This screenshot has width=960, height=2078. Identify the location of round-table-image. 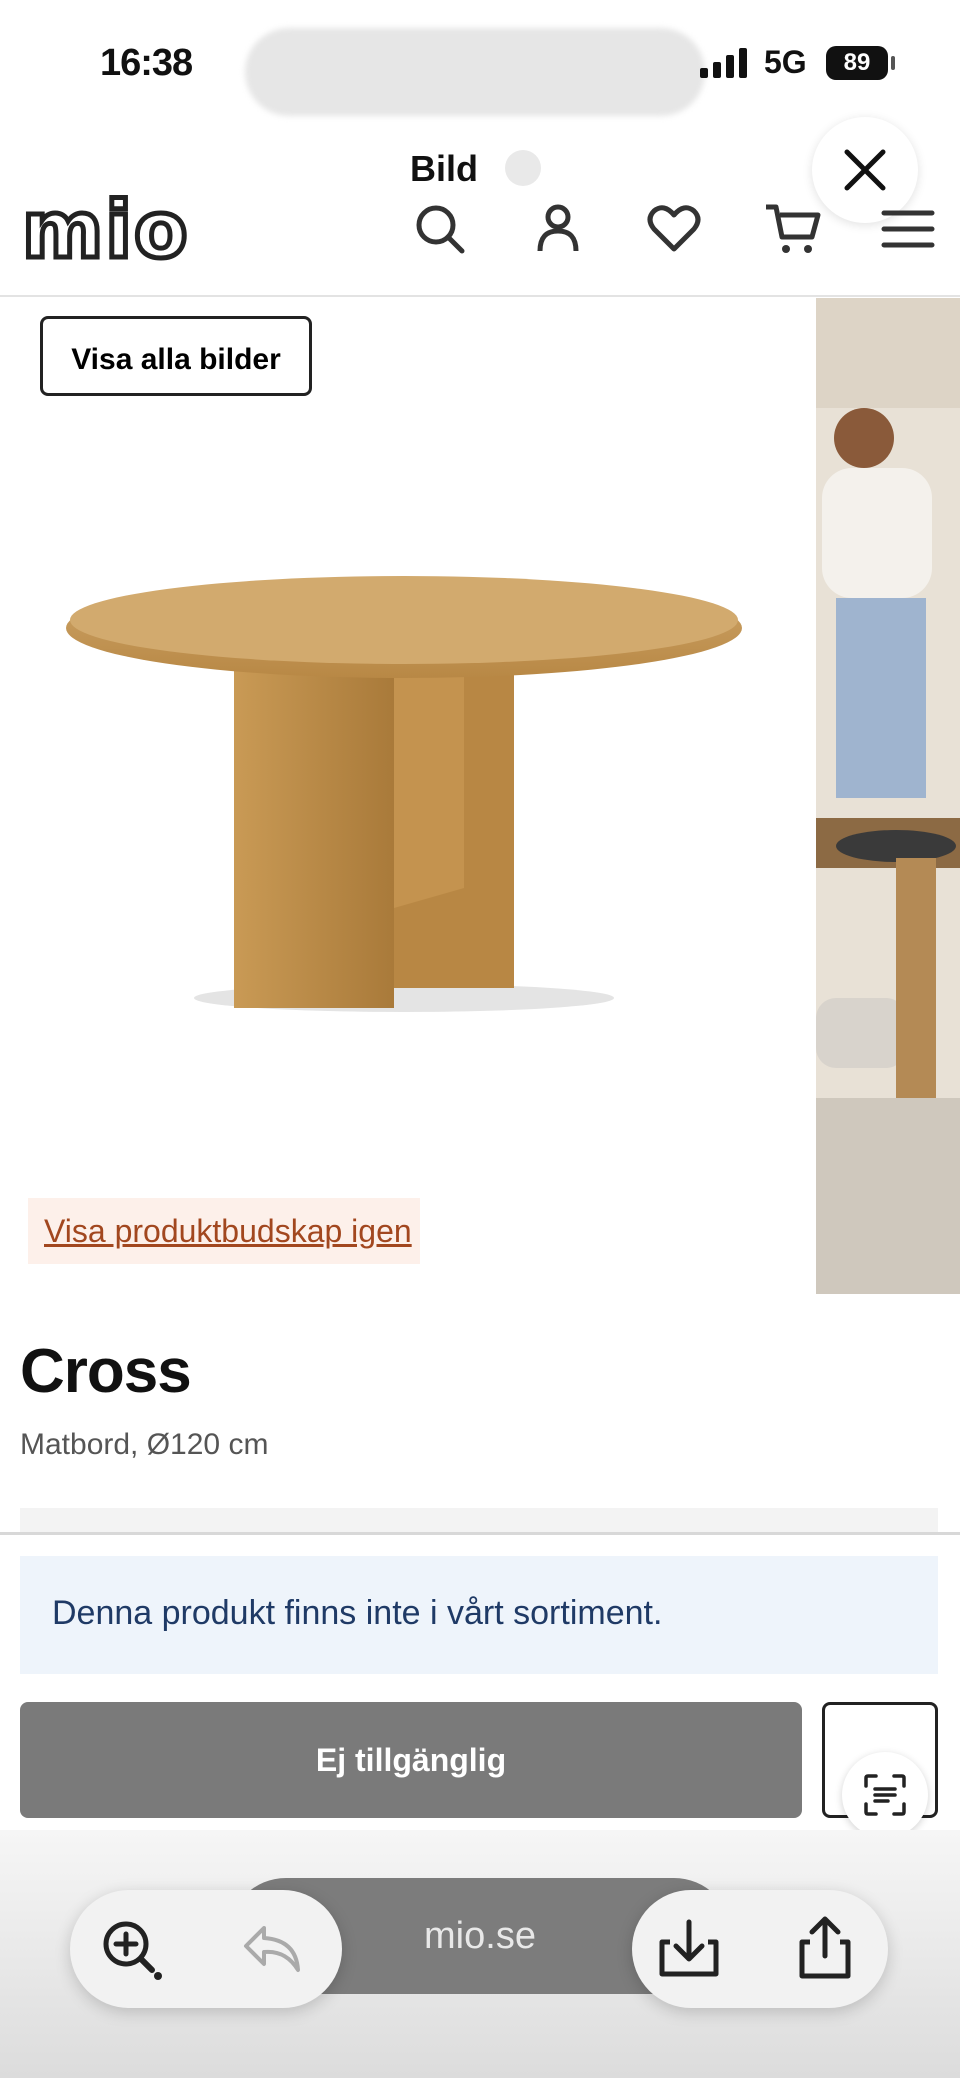
(404, 794).